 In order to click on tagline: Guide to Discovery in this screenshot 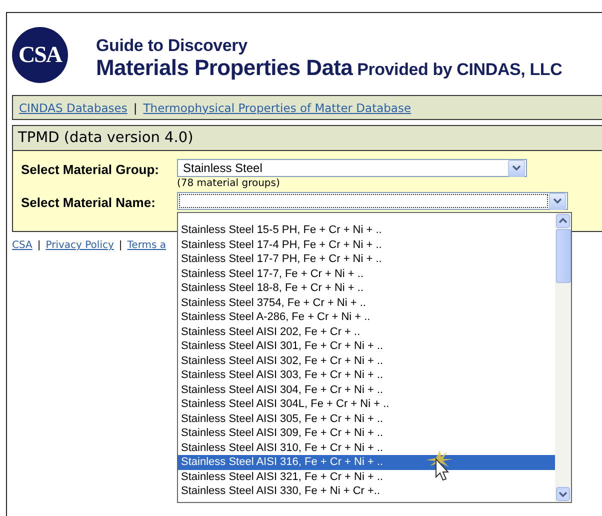, I will do `click(172, 46)`.